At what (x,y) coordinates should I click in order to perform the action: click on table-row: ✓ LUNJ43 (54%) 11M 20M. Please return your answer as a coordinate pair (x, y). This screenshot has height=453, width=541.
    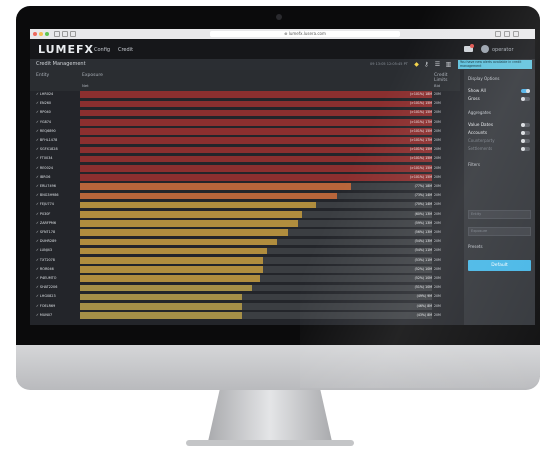
    Looking at the image, I should click on (245, 251).